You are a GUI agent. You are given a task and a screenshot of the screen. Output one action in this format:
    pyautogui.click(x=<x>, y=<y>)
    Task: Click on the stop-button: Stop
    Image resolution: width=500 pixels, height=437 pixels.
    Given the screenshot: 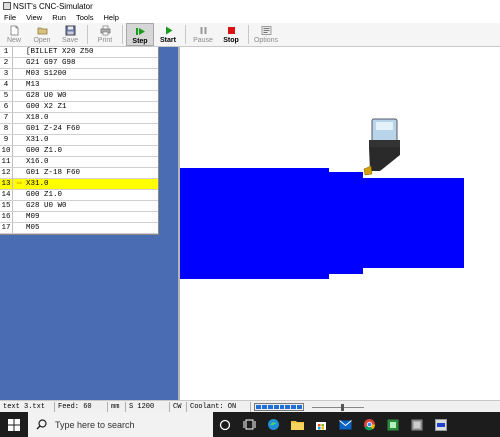 What is the action you would take?
    pyautogui.click(x=231, y=34)
    